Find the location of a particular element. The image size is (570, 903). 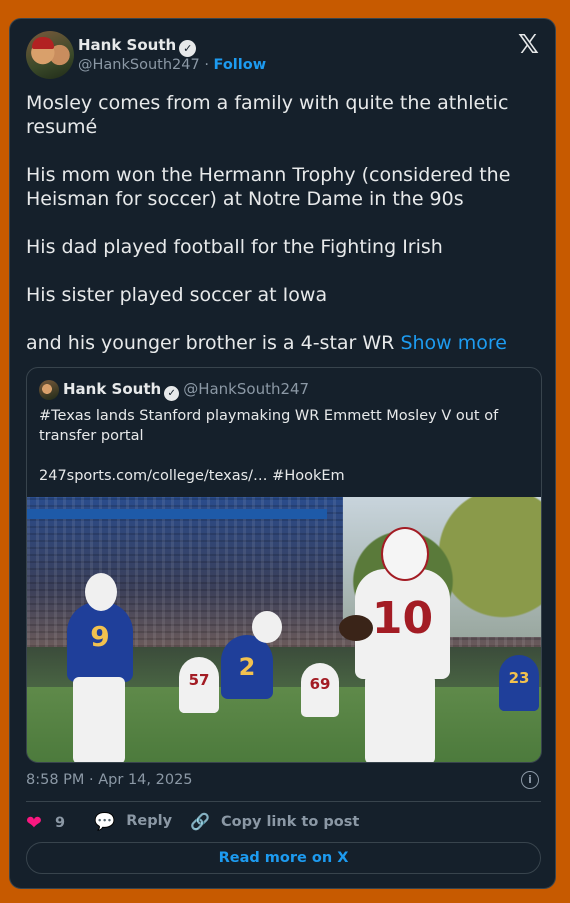

link-icon: 🔗 is located at coordinates (200, 821).